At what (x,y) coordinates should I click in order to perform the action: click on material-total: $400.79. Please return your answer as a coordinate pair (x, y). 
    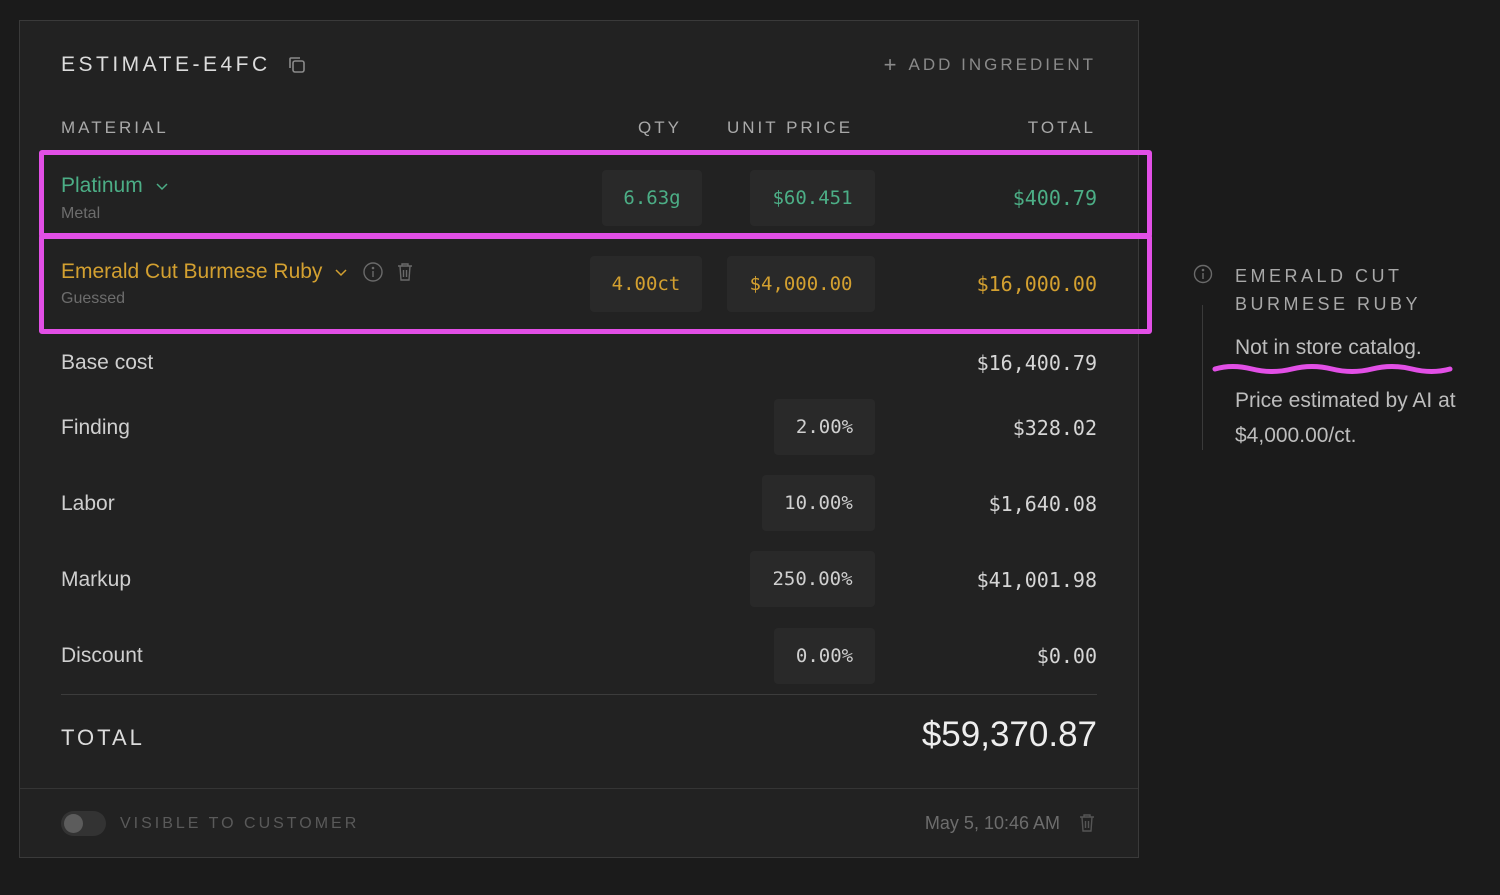
    Looking at the image, I should click on (1054, 198).